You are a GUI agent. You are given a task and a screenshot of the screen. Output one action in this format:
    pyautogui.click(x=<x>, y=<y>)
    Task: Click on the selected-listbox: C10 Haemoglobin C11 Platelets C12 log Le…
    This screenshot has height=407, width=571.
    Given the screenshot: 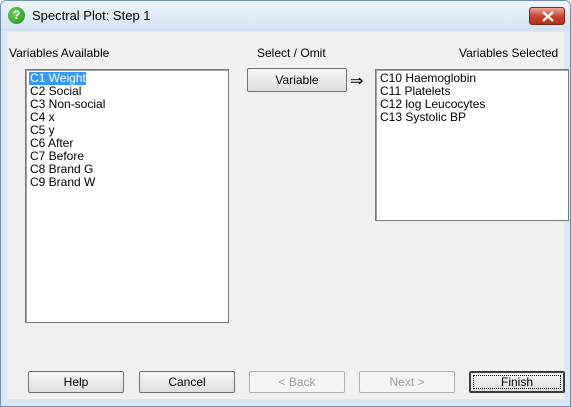 What is the action you would take?
    pyautogui.click(x=472, y=145)
    